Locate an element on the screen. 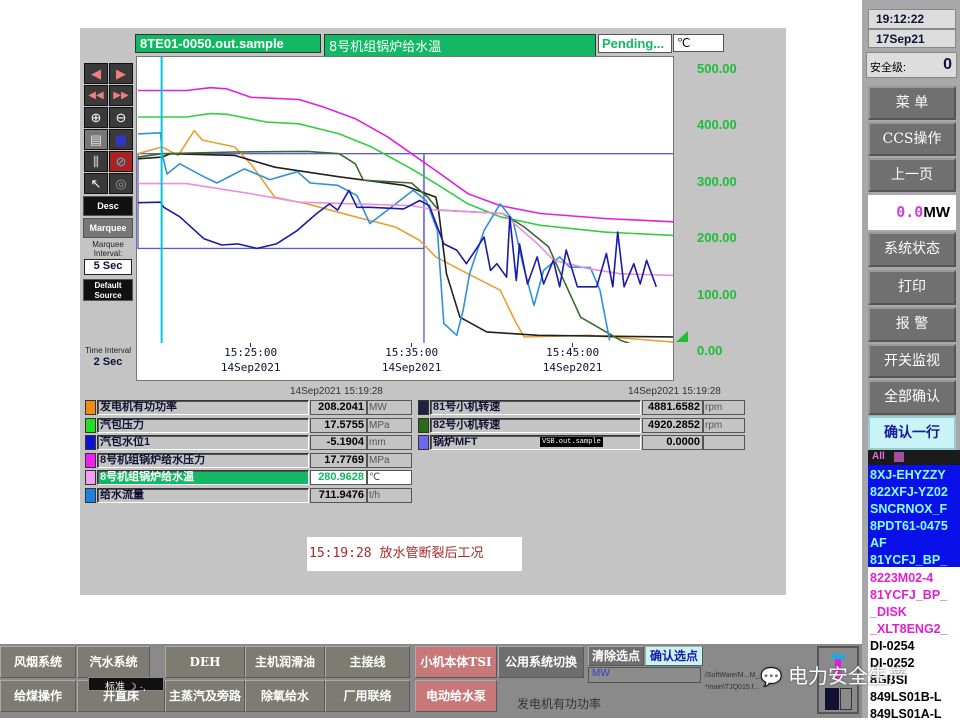  point-unit: MPa is located at coordinates (389, 425).